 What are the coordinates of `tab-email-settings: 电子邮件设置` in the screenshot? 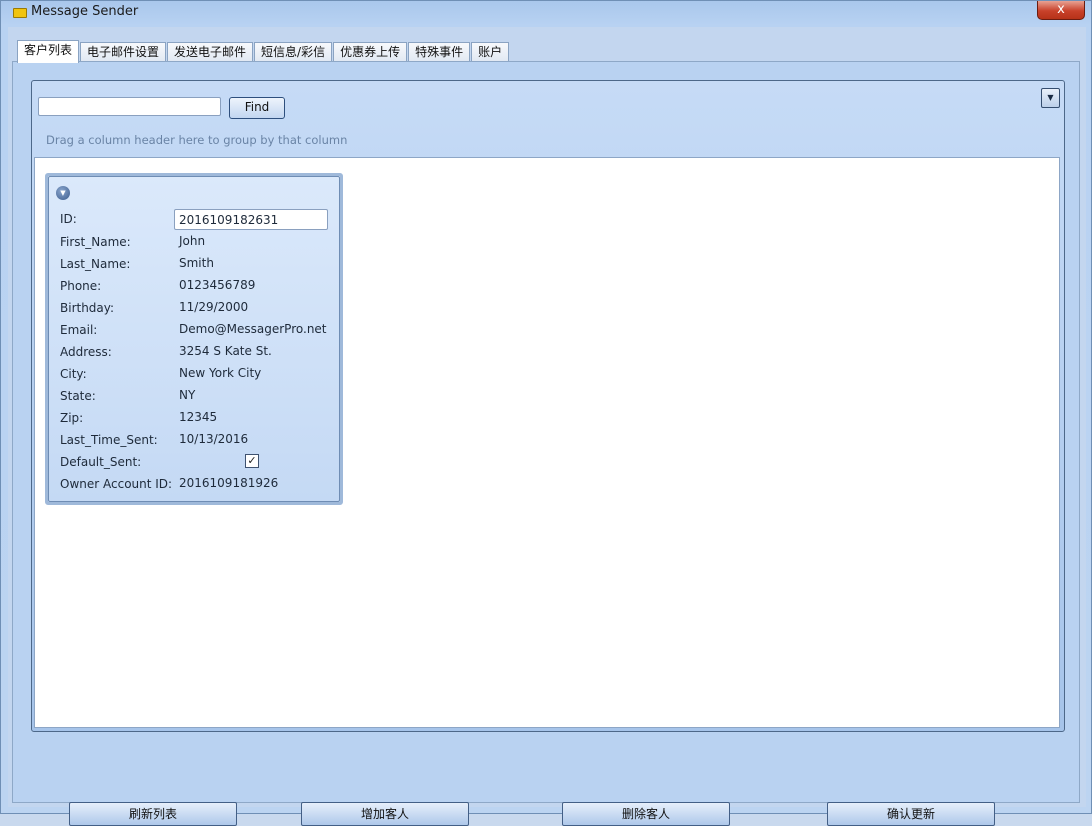 It's located at (123, 52).